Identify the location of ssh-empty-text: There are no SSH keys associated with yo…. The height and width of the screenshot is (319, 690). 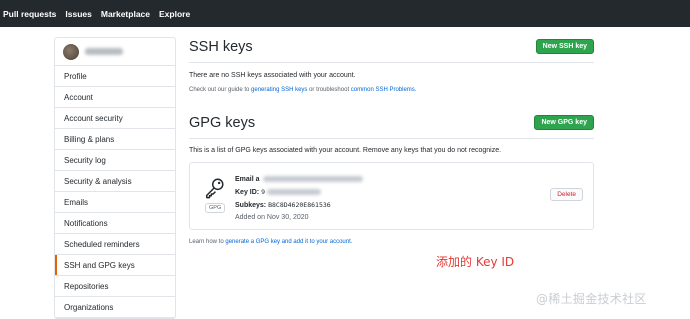
(272, 75).